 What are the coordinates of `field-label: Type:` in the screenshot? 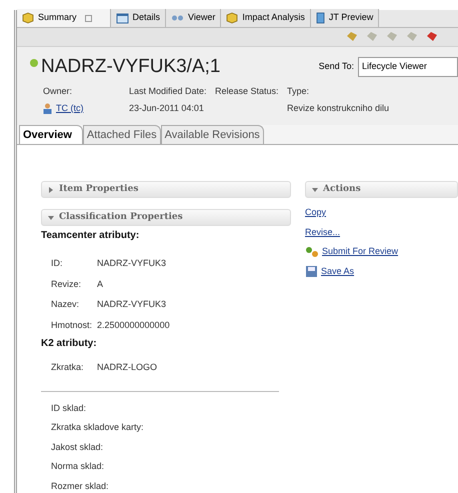 It's located at (298, 91).